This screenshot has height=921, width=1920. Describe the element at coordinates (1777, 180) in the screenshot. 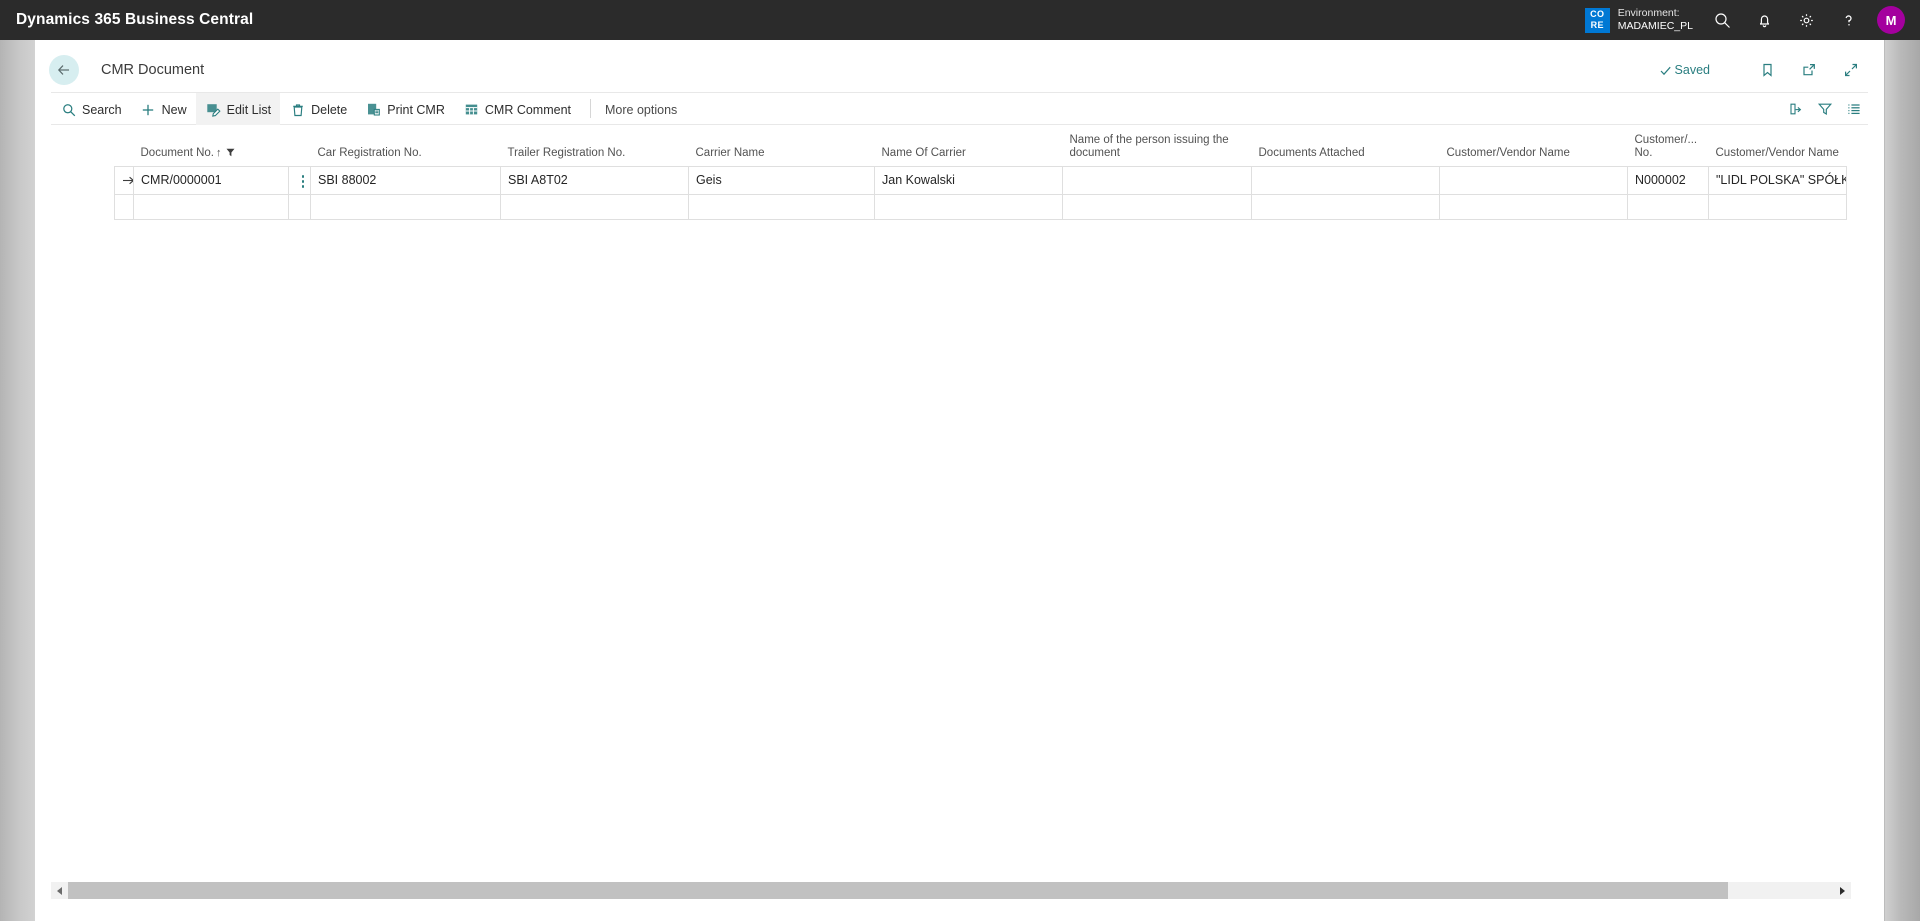

I see `table-cell: "LIDL POLSKA" SPÓŁKA` at that location.